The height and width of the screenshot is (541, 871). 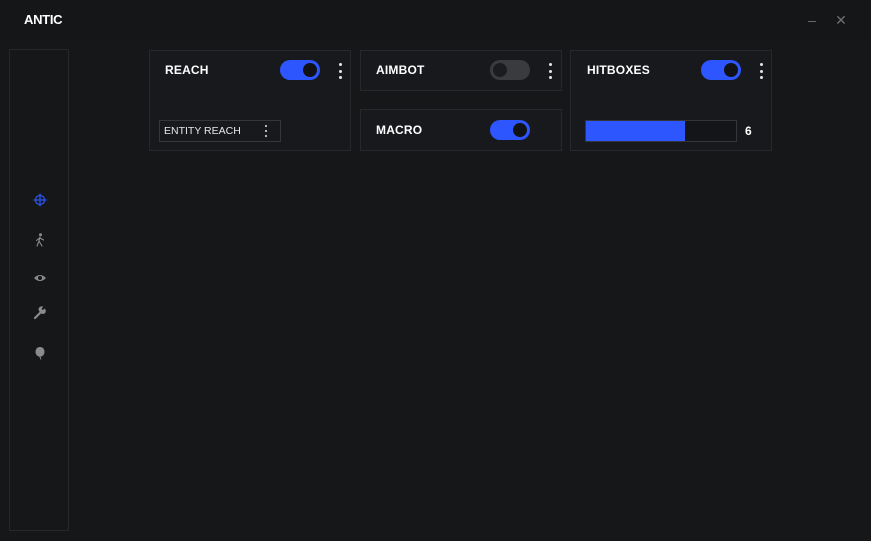 What do you see at coordinates (550, 71) in the screenshot?
I see `aimbot-menu-icon` at bounding box center [550, 71].